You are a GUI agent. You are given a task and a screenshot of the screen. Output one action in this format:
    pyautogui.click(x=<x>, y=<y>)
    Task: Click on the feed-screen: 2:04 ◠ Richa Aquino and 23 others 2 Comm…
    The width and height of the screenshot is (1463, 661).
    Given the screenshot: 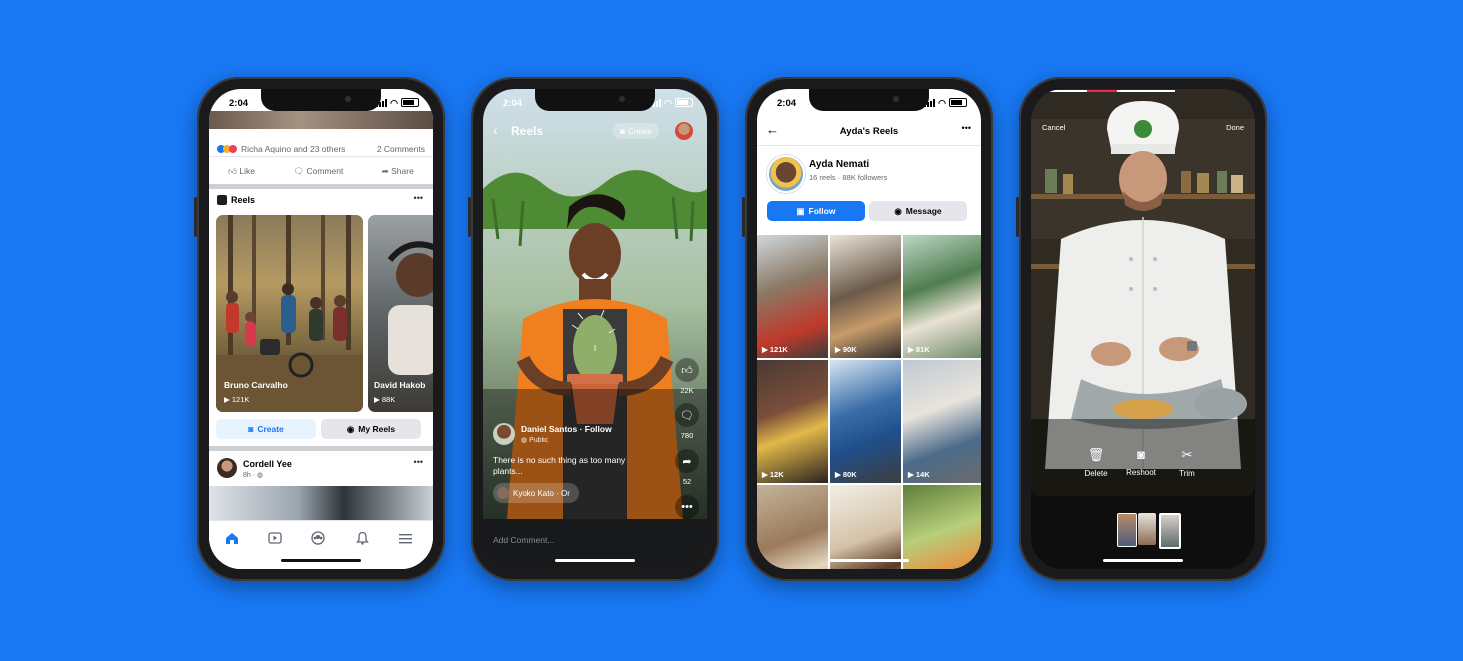 What is the action you would take?
    pyautogui.click(x=321, y=329)
    